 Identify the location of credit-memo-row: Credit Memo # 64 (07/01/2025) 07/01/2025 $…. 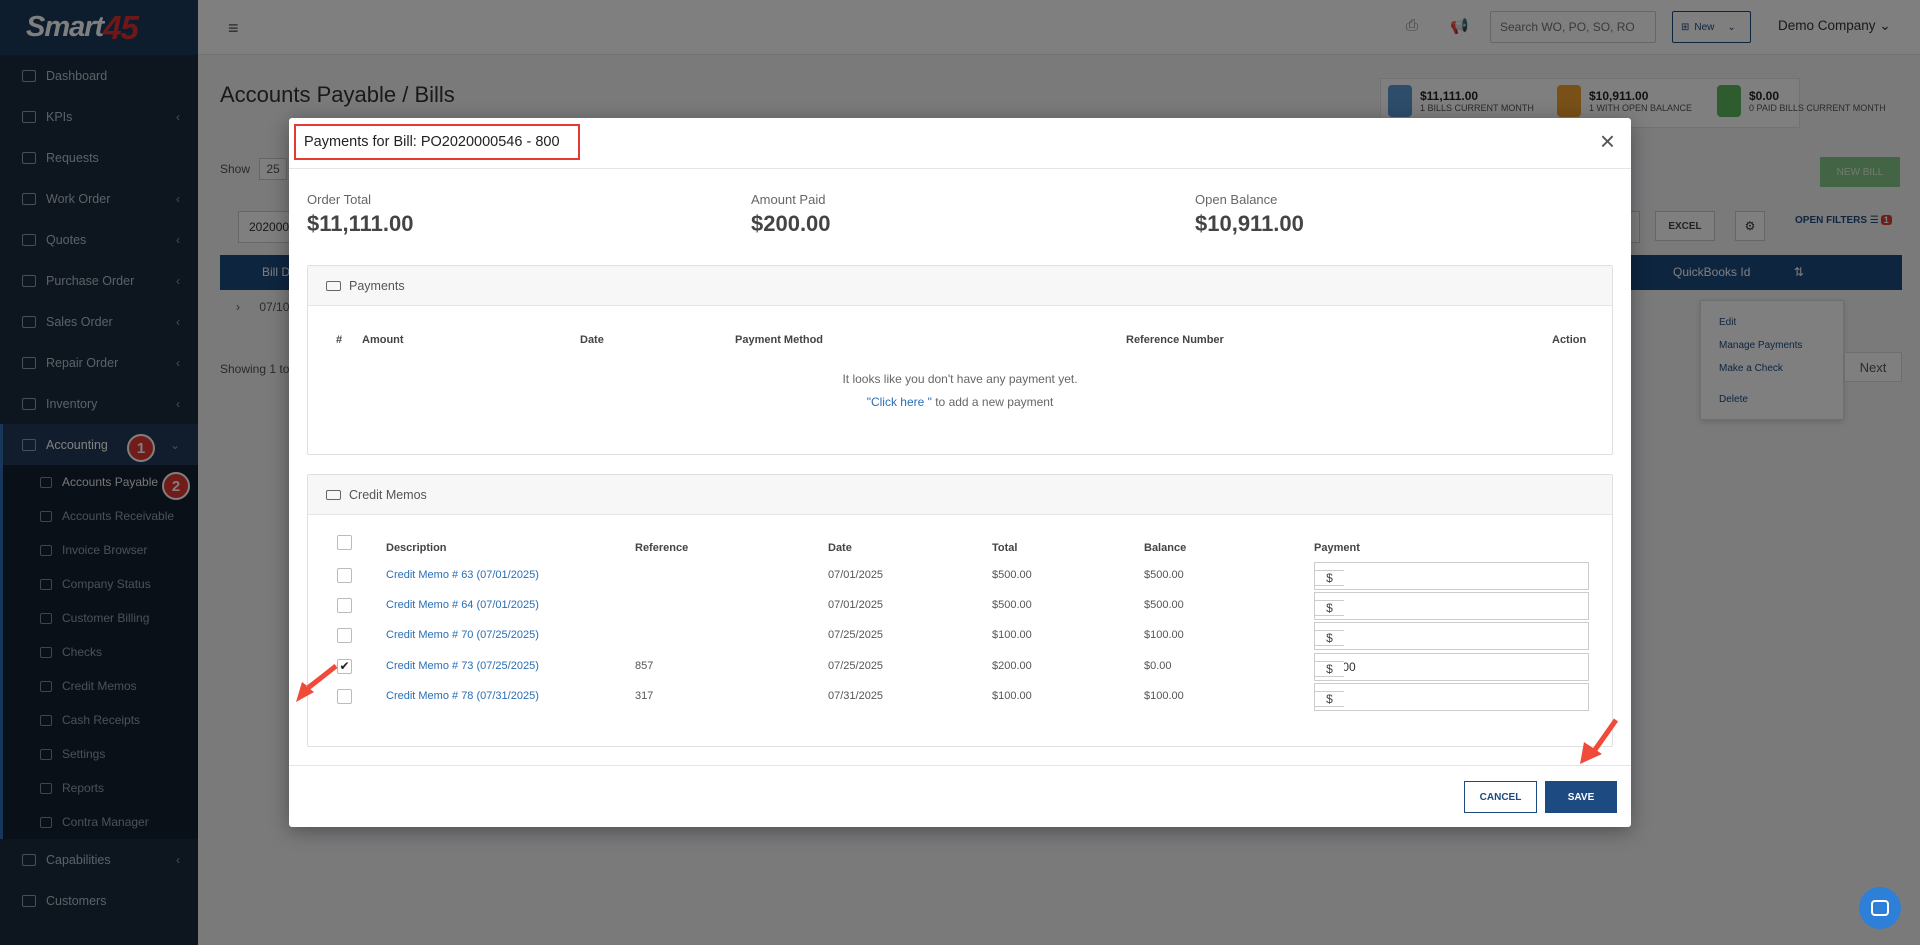
(960, 606).